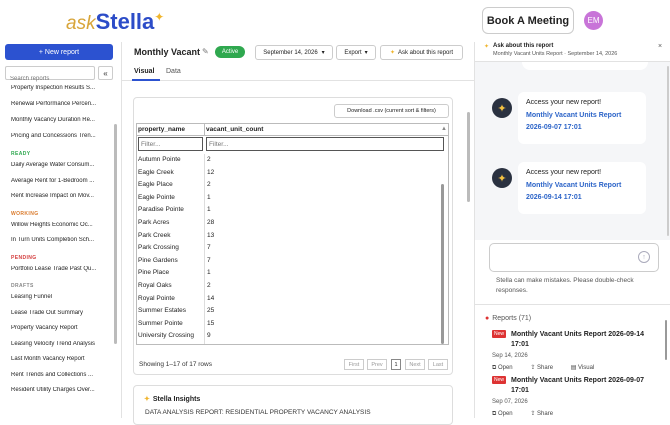 This screenshot has height=425, width=670. What do you see at coordinates (391, 111) in the screenshot?
I see `download-csv-button: Download .csv (current sort & filters)` at bounding box center [391, 111].